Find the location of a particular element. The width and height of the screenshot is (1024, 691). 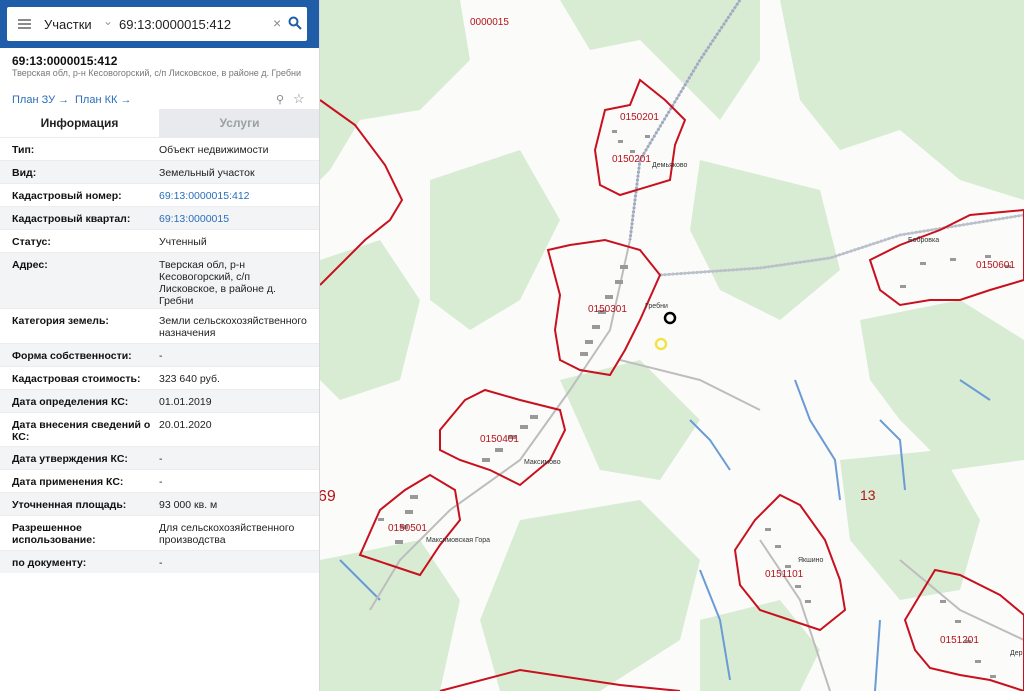

info-row: Дата определения КС: 01.01.2019 is located at coordinates (159, 400).